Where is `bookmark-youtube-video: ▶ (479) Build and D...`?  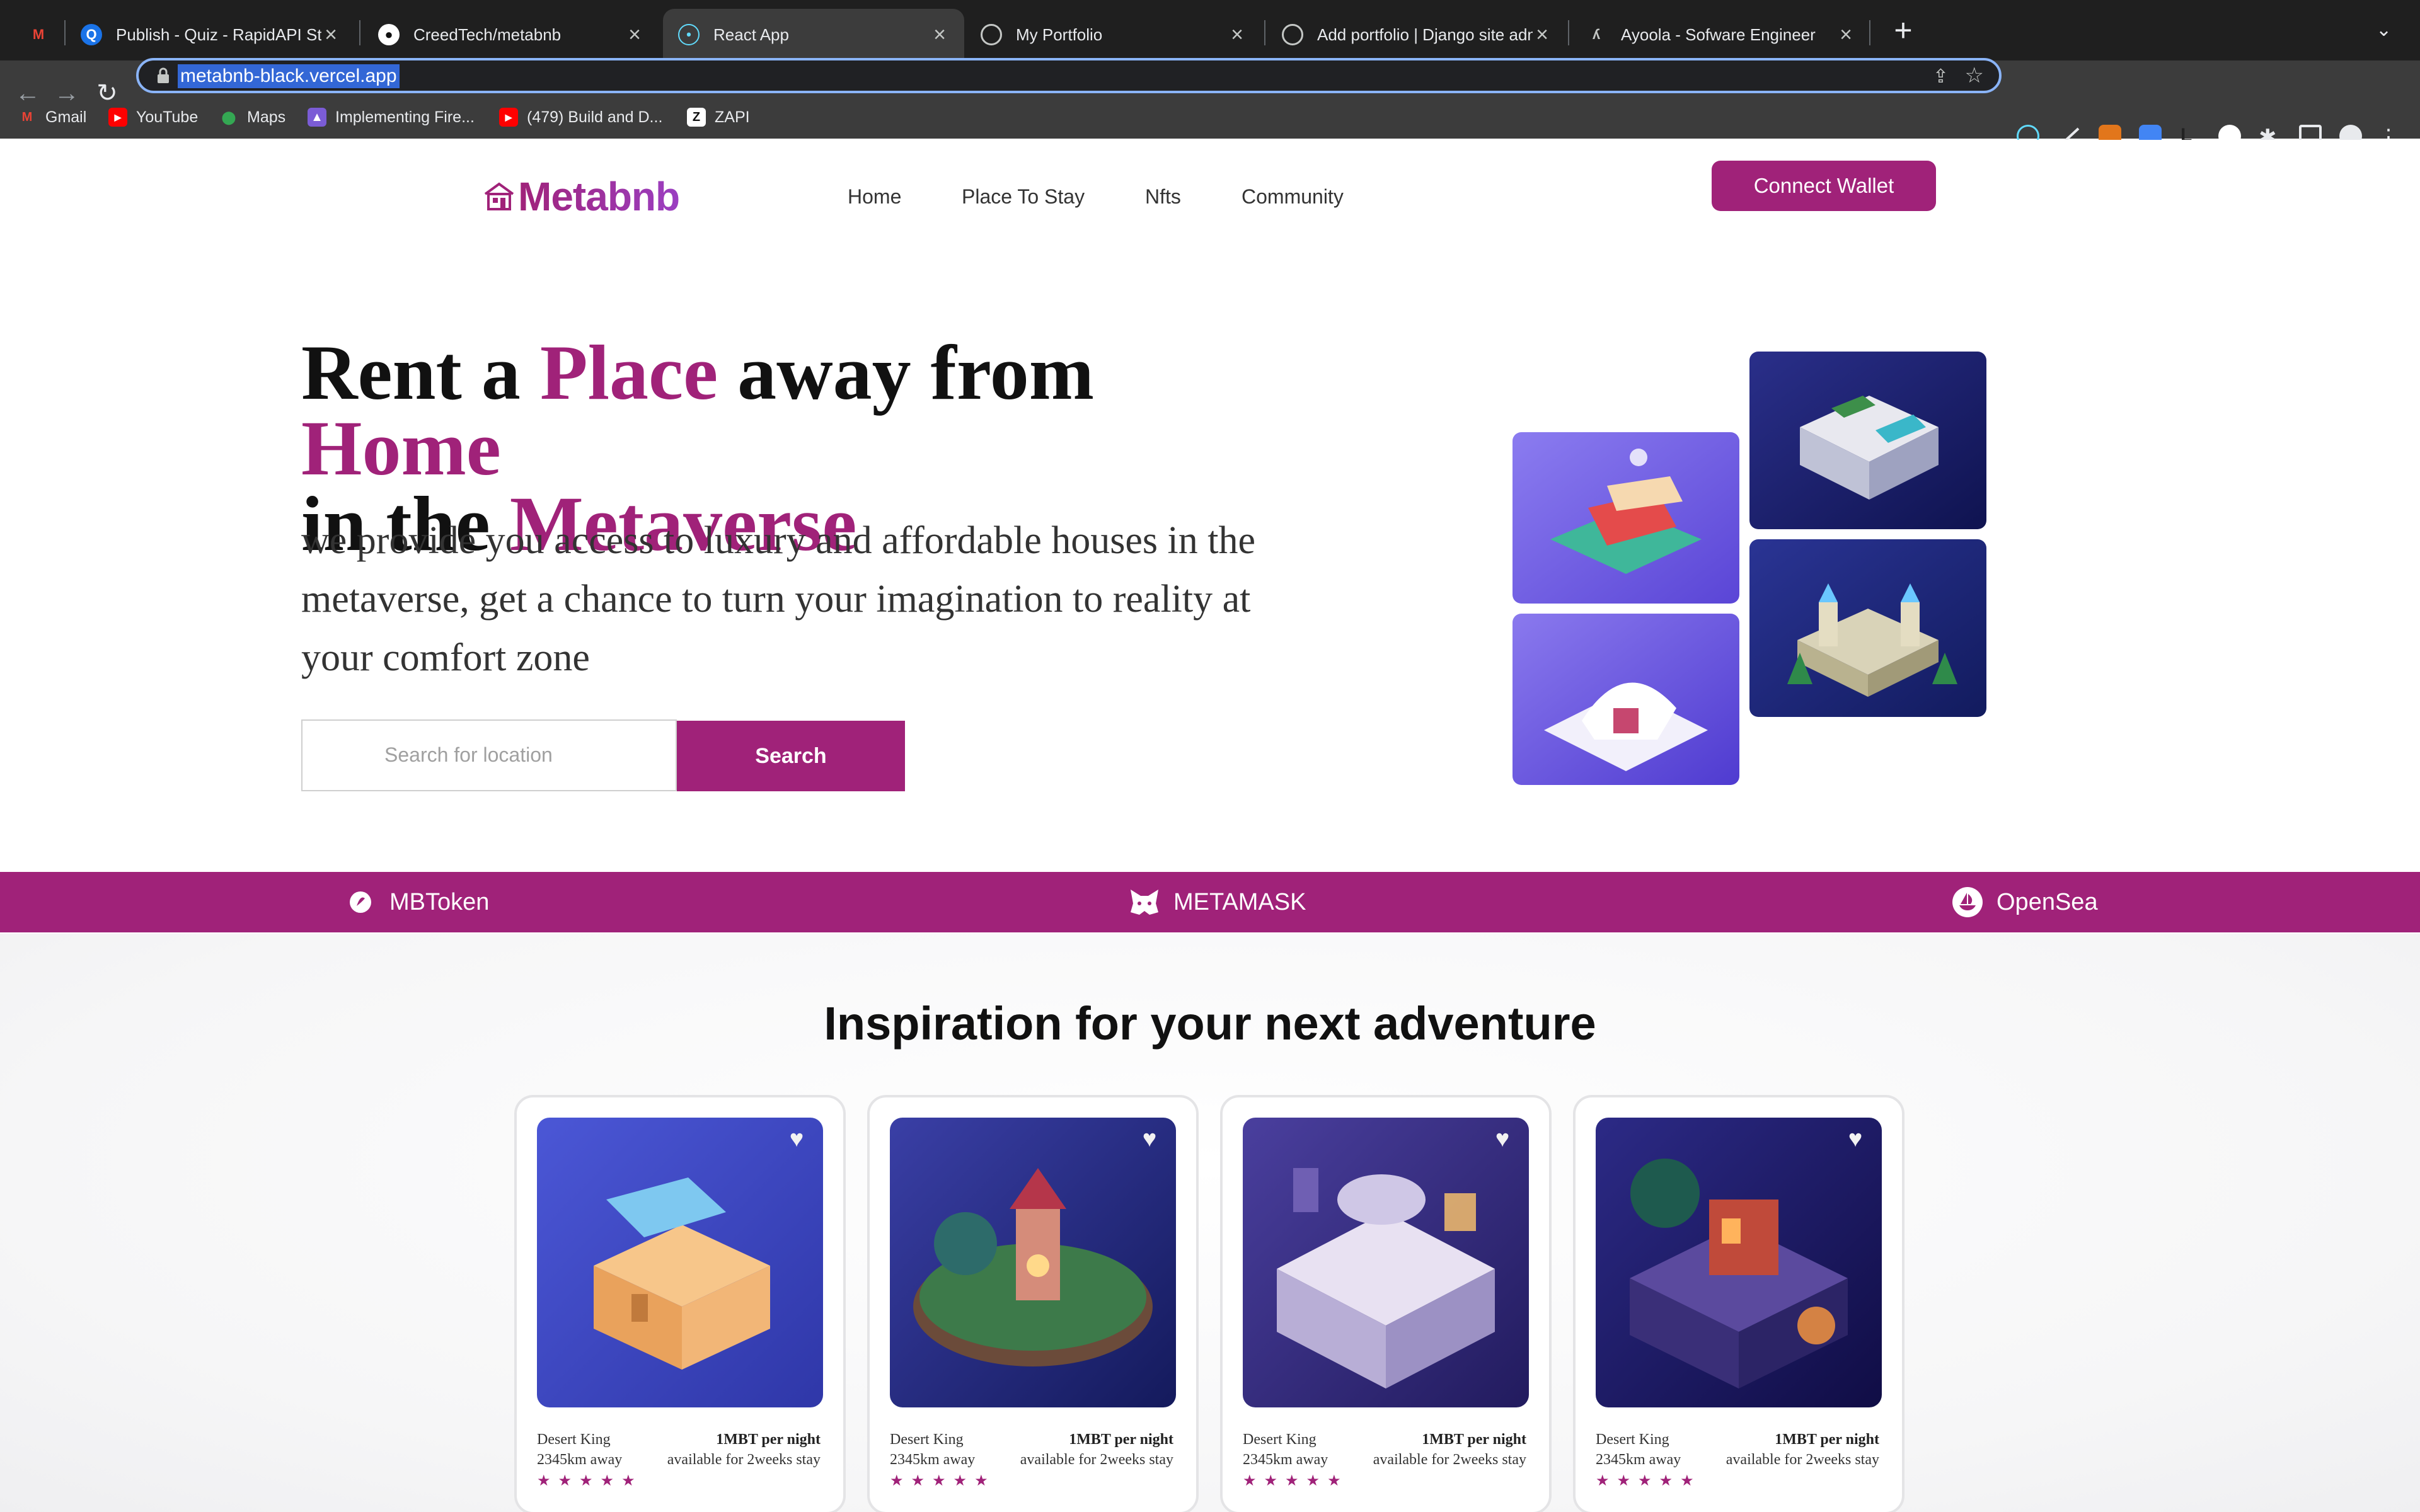 bookmark-youtube-video: ▶ (479) Build and D... is located at coordinates (580, 117).